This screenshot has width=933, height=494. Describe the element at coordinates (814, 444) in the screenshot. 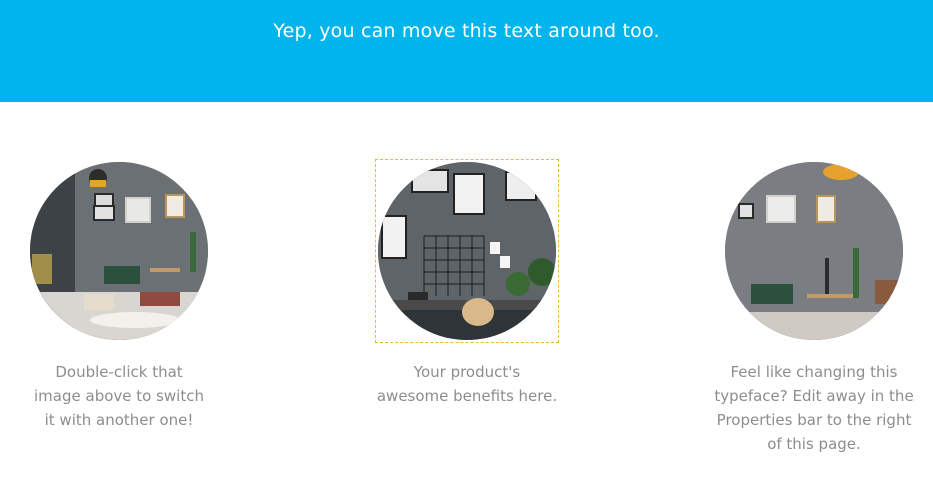

I see `caption-line: of this page.` at that location.